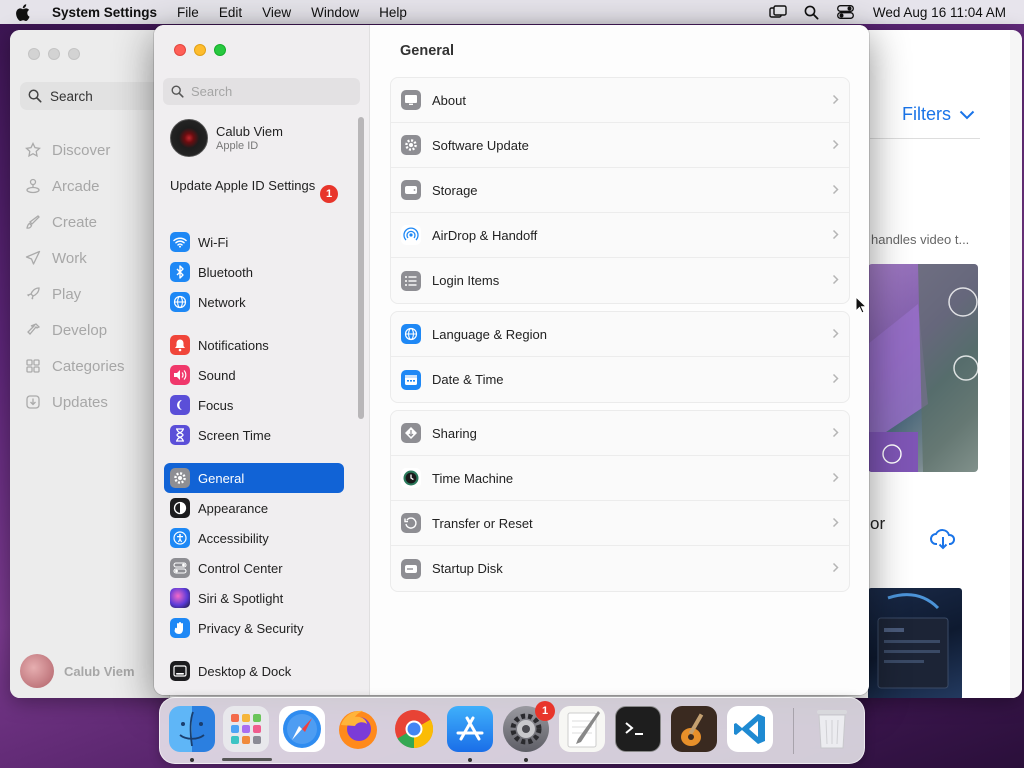 The image size is (1024, 768). What do you see at coordinates (812, 12) in the screenshot?
I see `spotlight-search-icon` at bounding box center [812, 12].